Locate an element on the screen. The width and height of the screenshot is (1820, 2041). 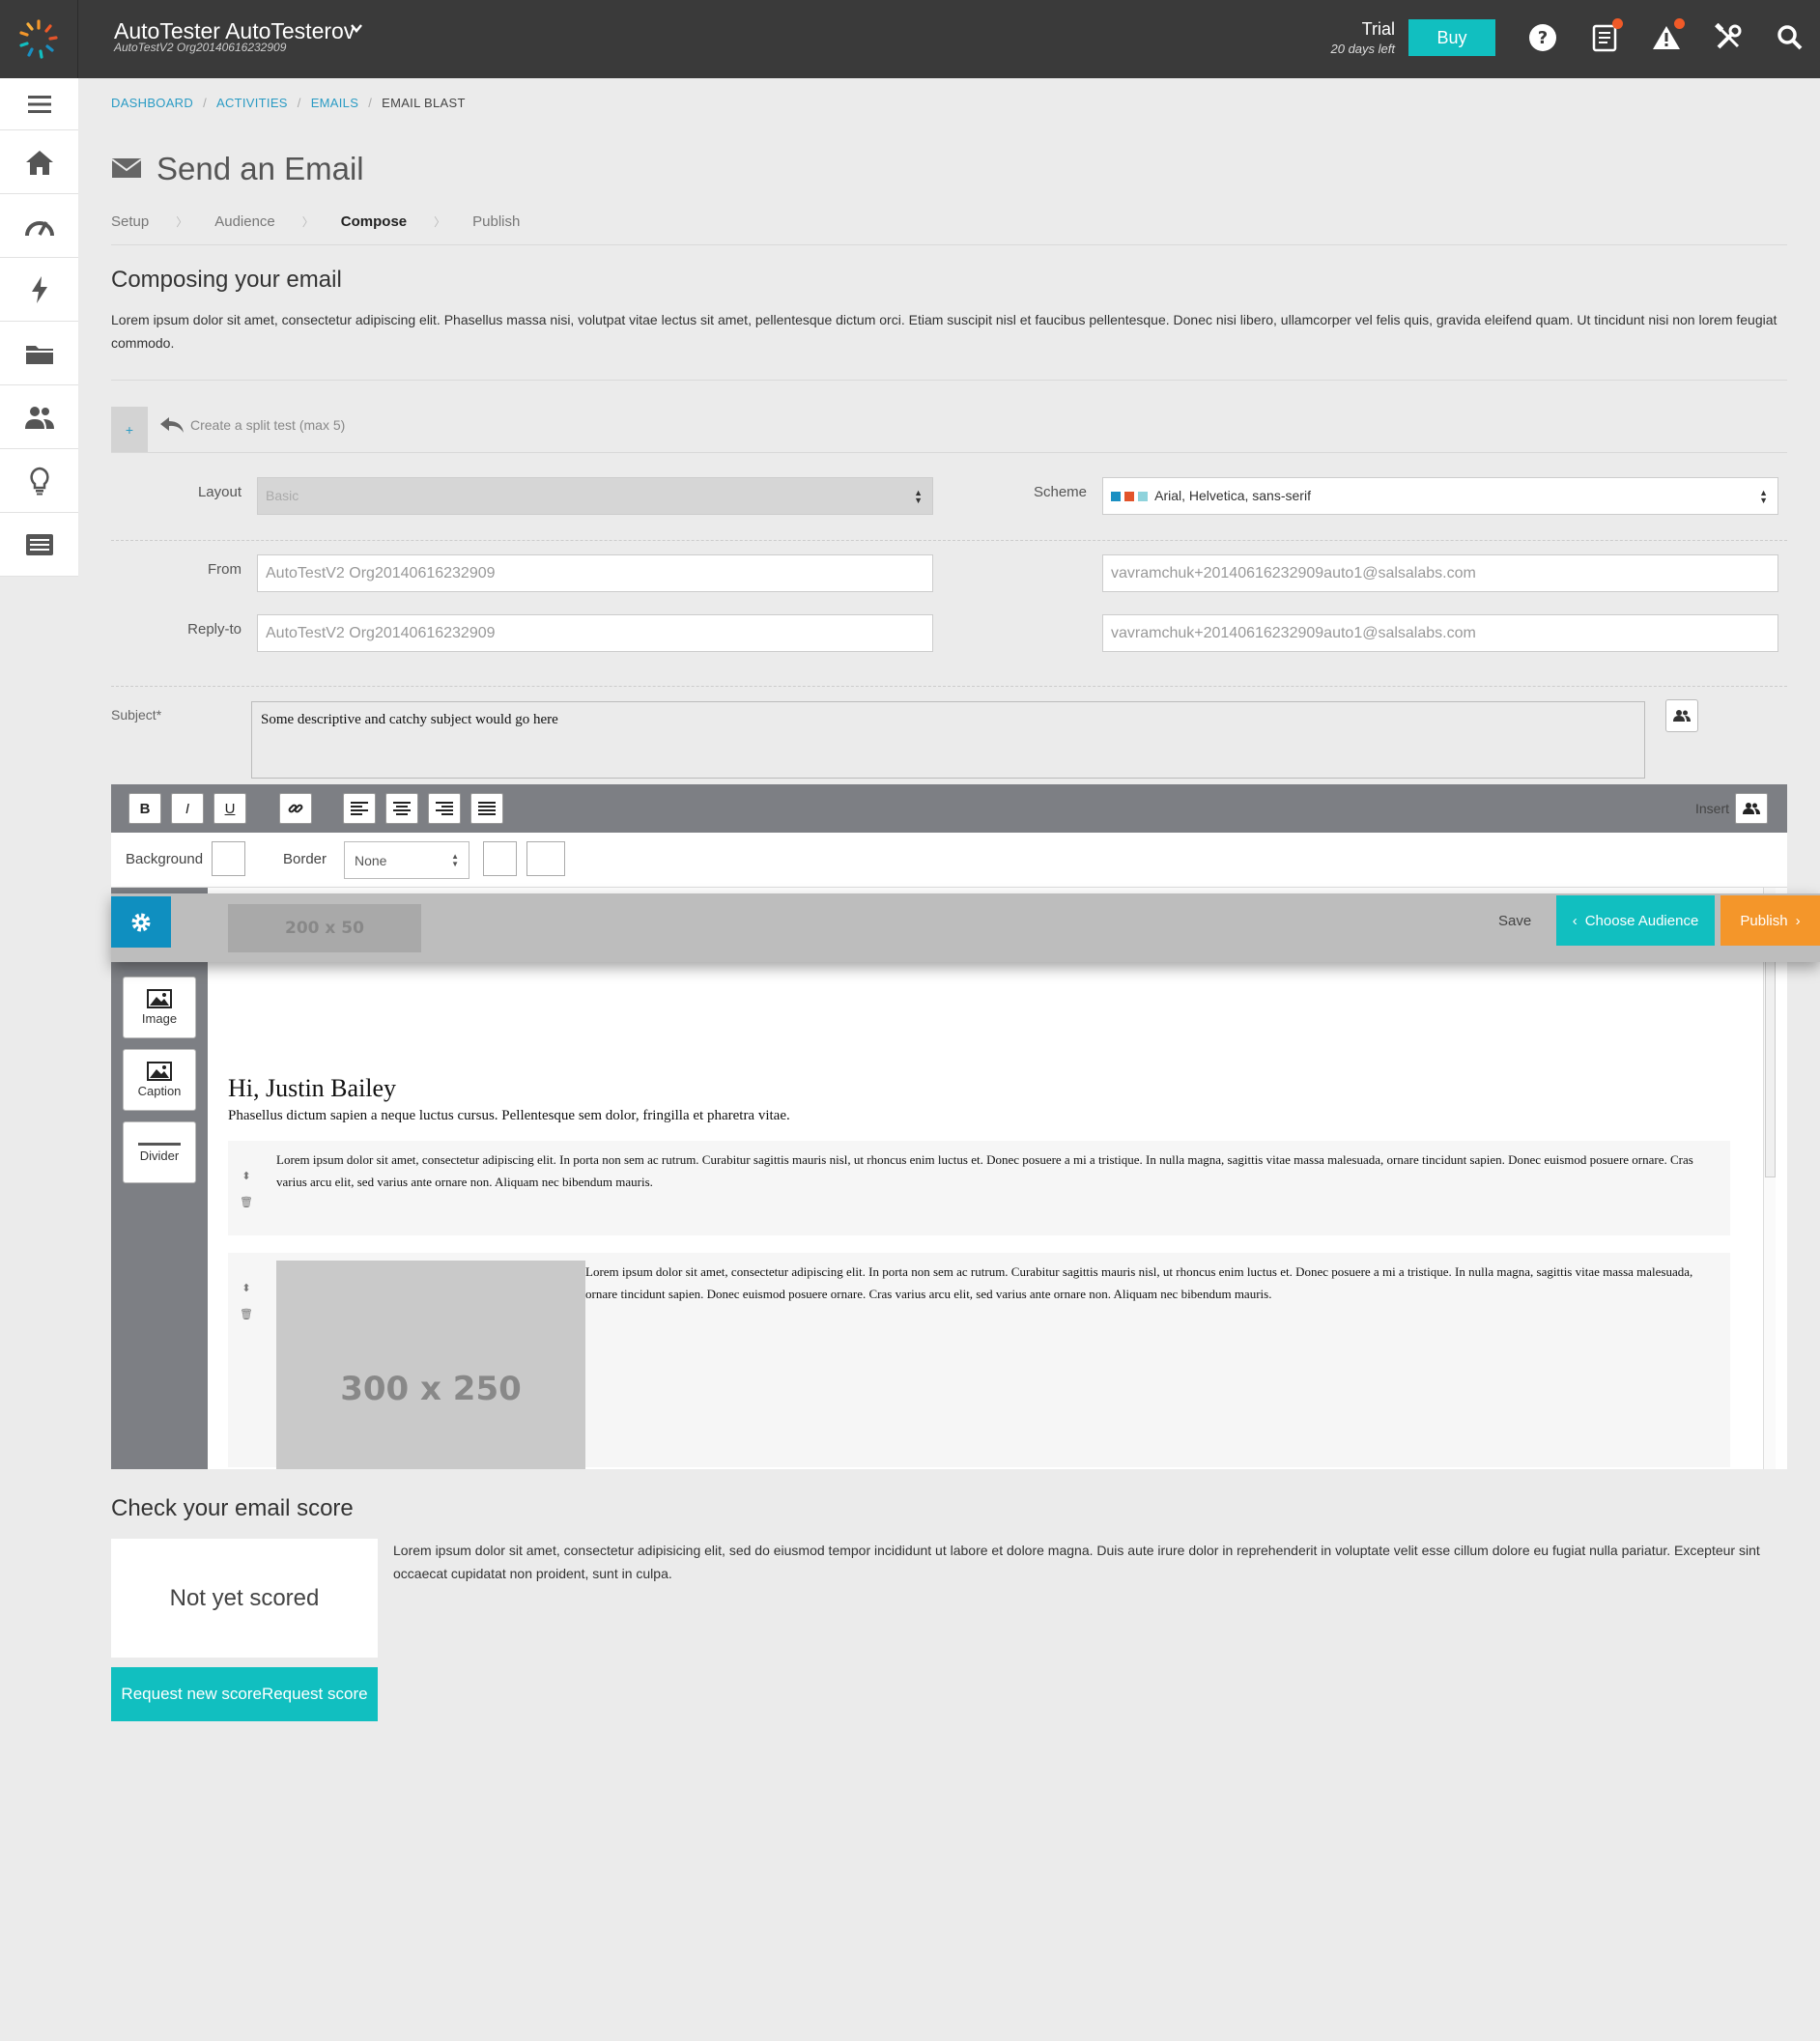
align-left-icon is located at coordinates (360, 809).